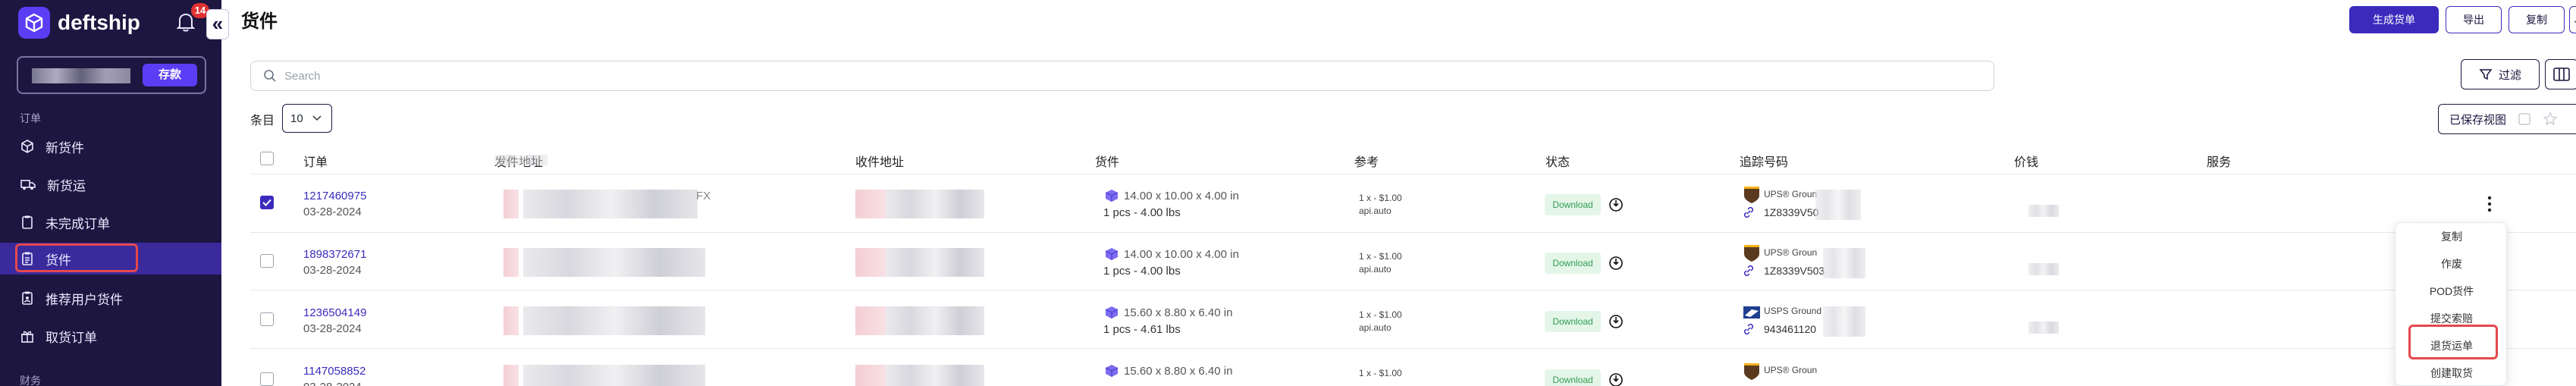 The height and width of the screenshot is (386, 2576). Describe the element at coordinates (110, 146) in the screenshot. I see `sidebar-item-new-shipment: 新货件` at that location.